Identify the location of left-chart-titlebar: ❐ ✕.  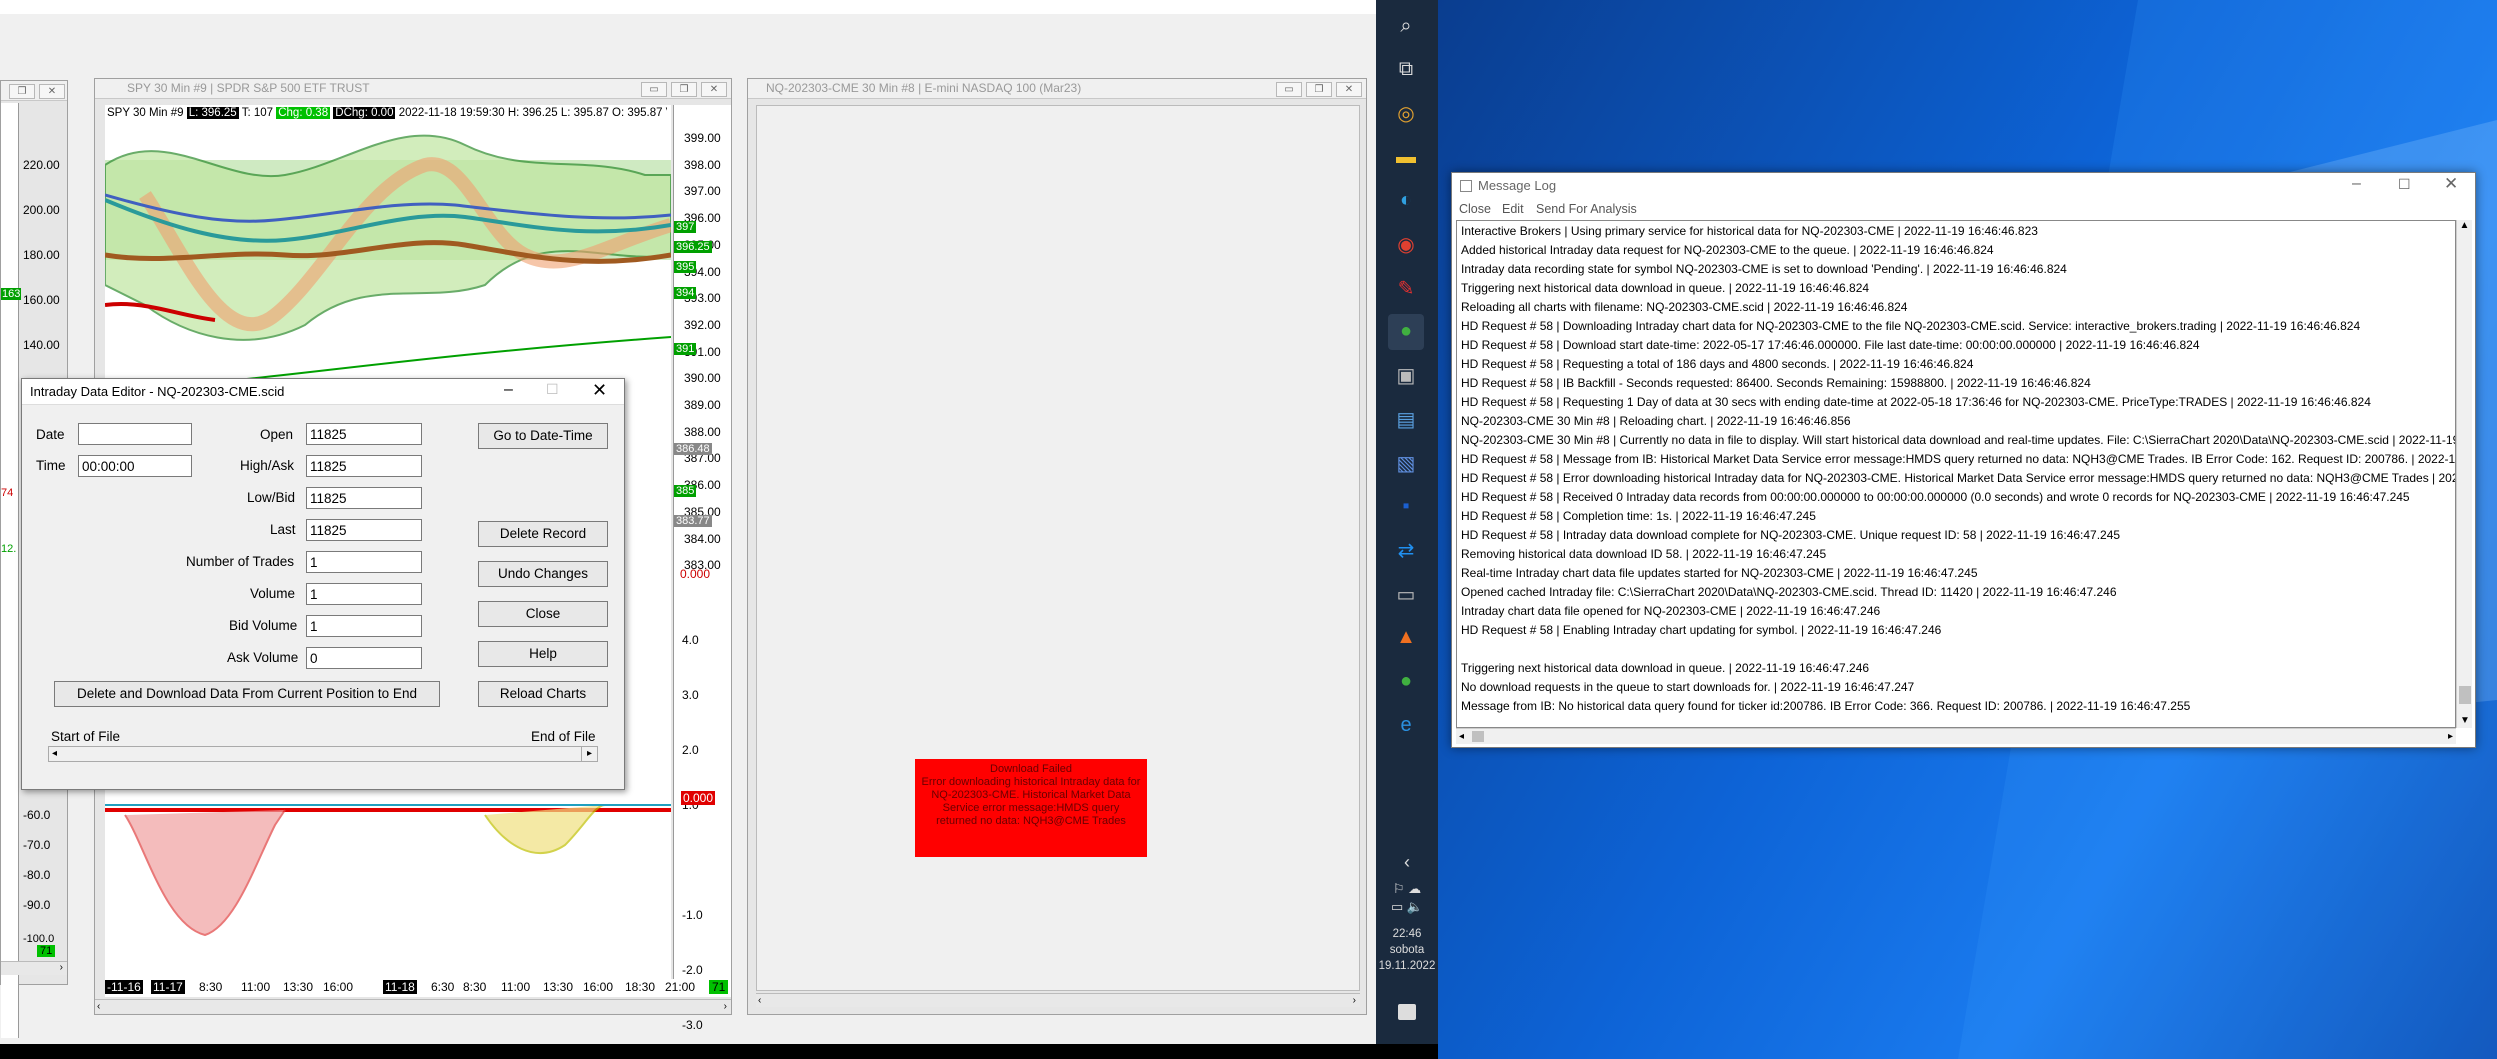
(34, 91).